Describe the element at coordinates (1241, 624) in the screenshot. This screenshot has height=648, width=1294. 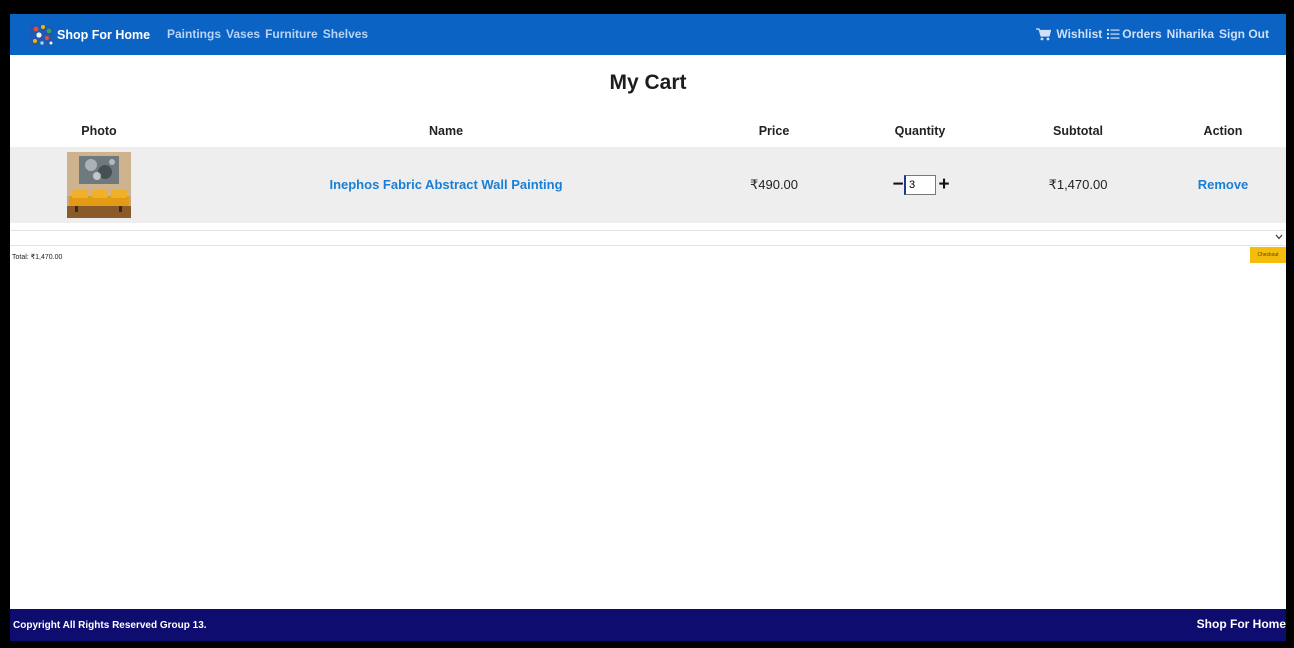
I see `footer-brand: Shop For Home` at that location.